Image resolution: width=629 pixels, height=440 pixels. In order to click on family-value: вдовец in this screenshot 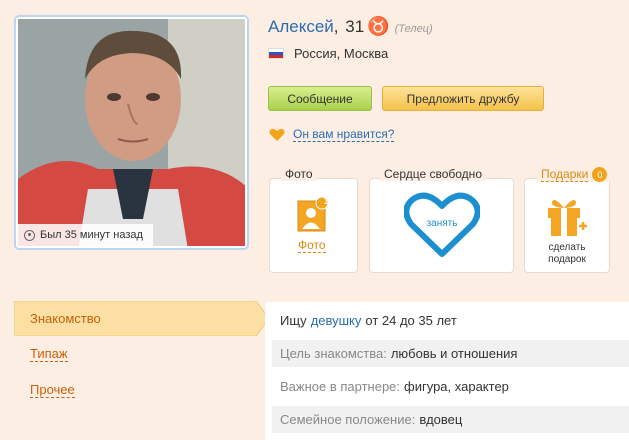, I will do `click(441, 419)`.